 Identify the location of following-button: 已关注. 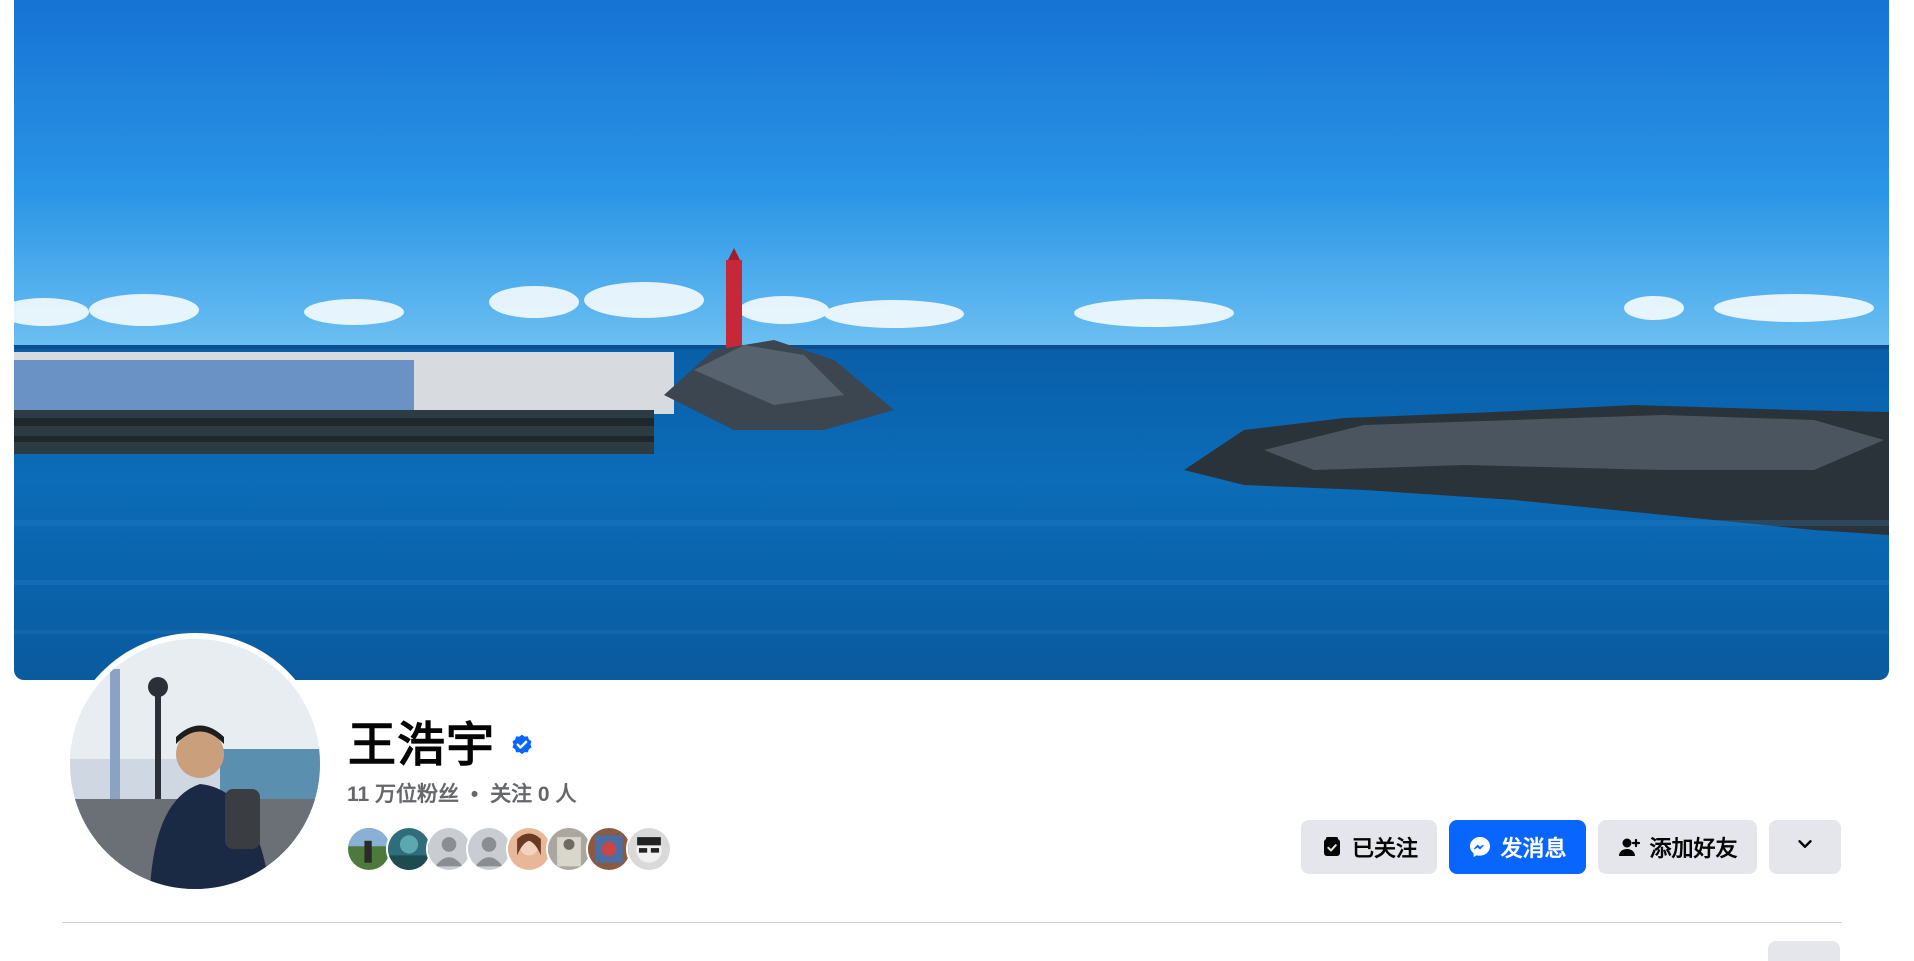
(1369, 847).